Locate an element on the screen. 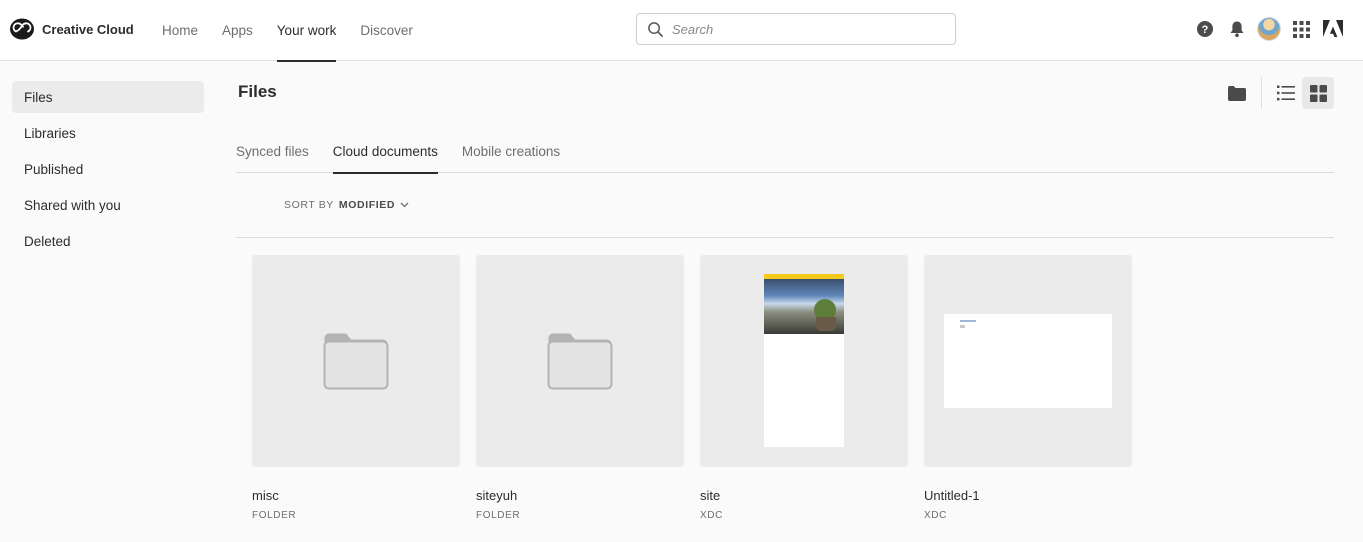 The height and width of the screenshot is (542, 1363). avatar is located at coordinates (1269, 29).